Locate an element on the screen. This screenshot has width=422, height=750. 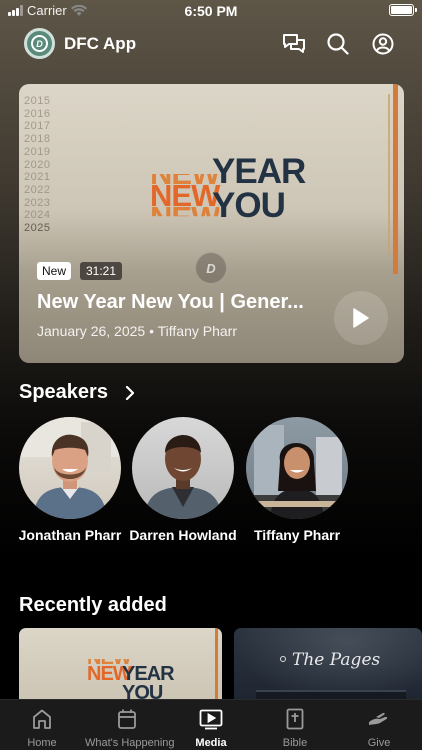
artwork-new-echo: NEW is located at coordinates (185, 217).